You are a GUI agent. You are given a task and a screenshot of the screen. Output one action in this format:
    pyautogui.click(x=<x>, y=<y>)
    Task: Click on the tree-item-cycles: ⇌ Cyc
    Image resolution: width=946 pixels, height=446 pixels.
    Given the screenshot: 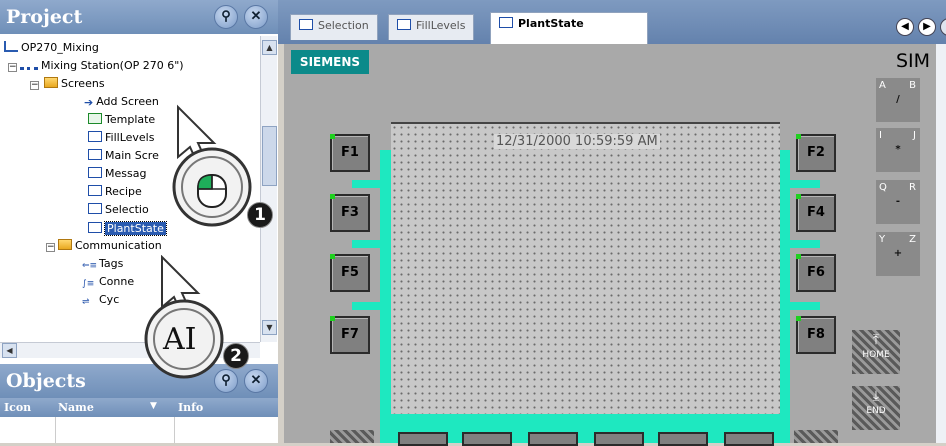 What is the action you would take?
    pyautogui.click(x=100, y=300)
    